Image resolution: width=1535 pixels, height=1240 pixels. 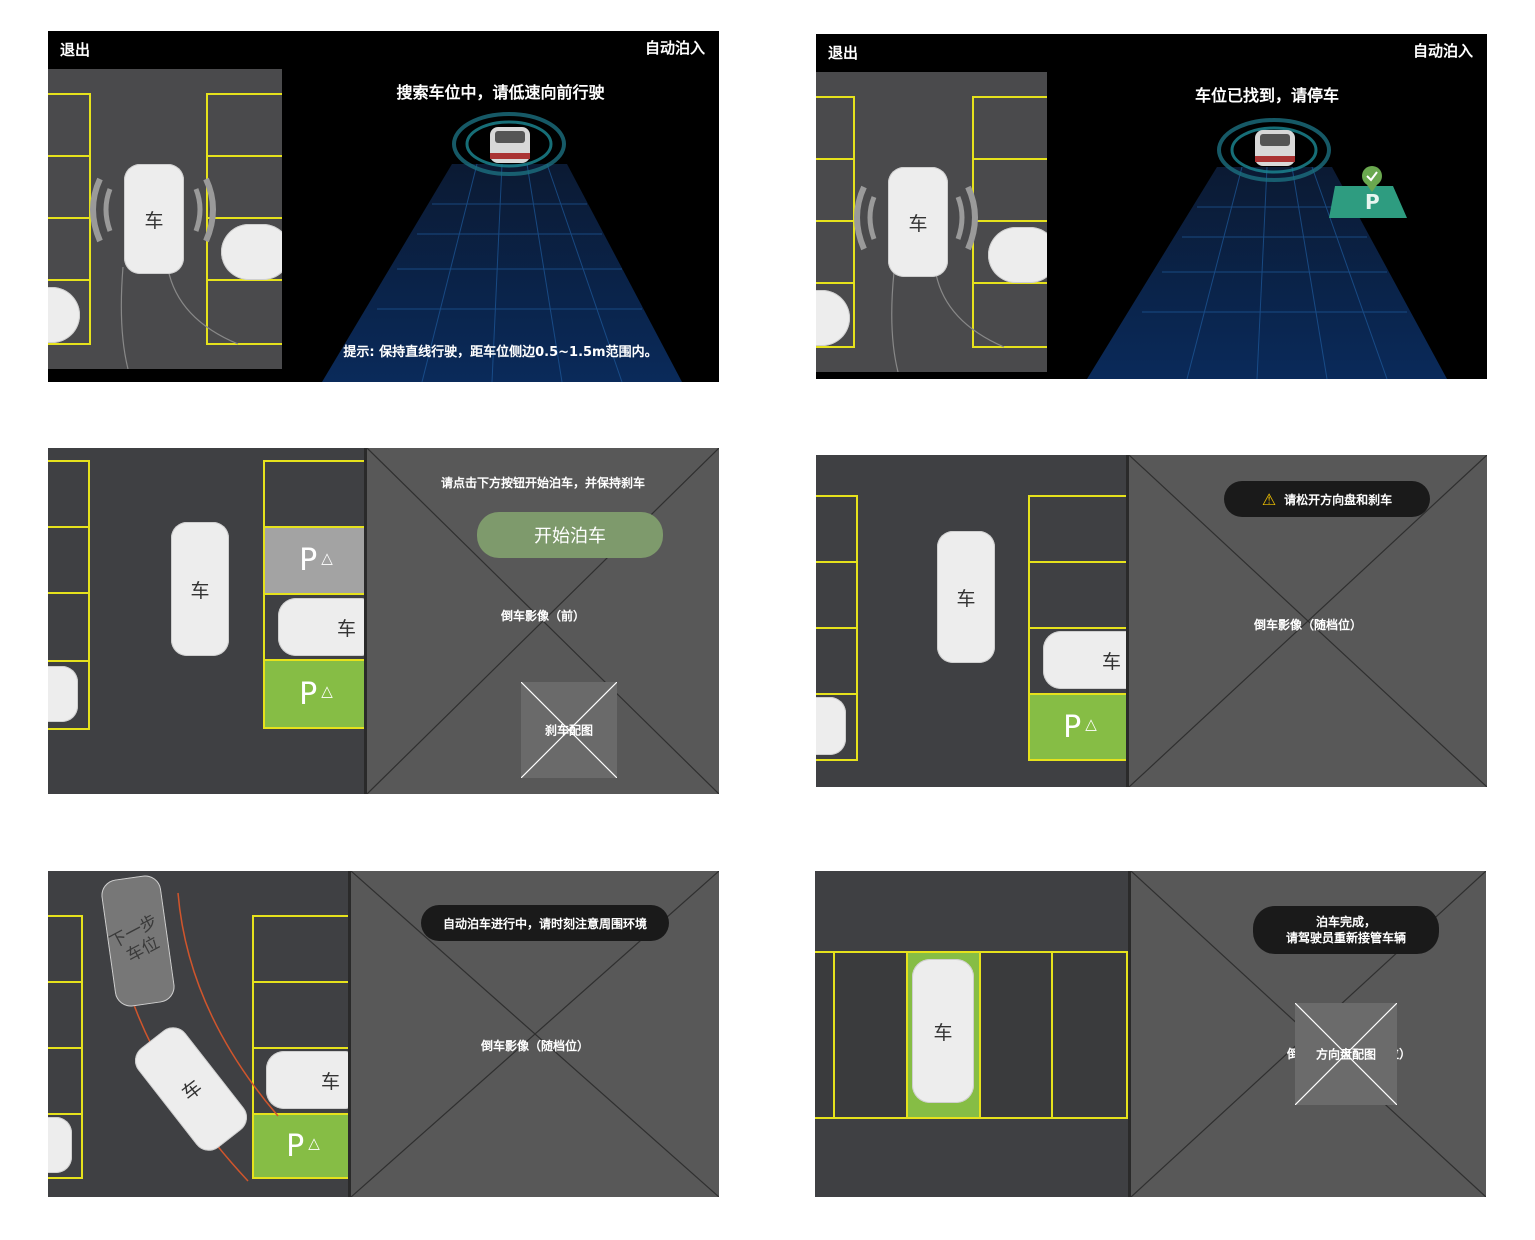 What do you see at coordinates (1372, 202) in the screenshot?
I see `target-slot-p: P` at bounding box center [1372, 202].